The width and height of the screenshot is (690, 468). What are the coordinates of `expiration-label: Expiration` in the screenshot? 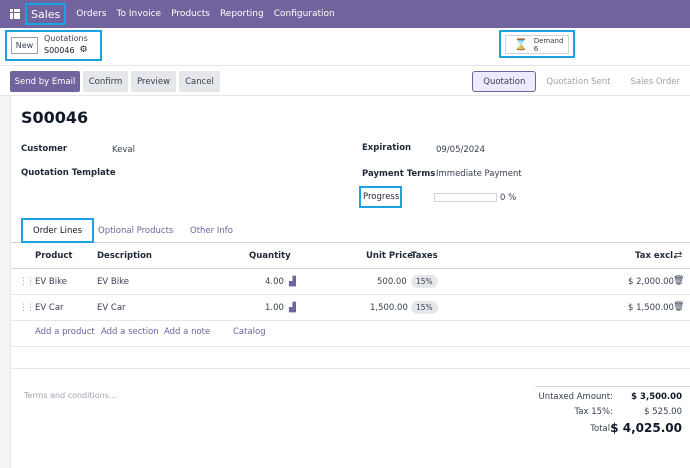 It's located at (387, 148).